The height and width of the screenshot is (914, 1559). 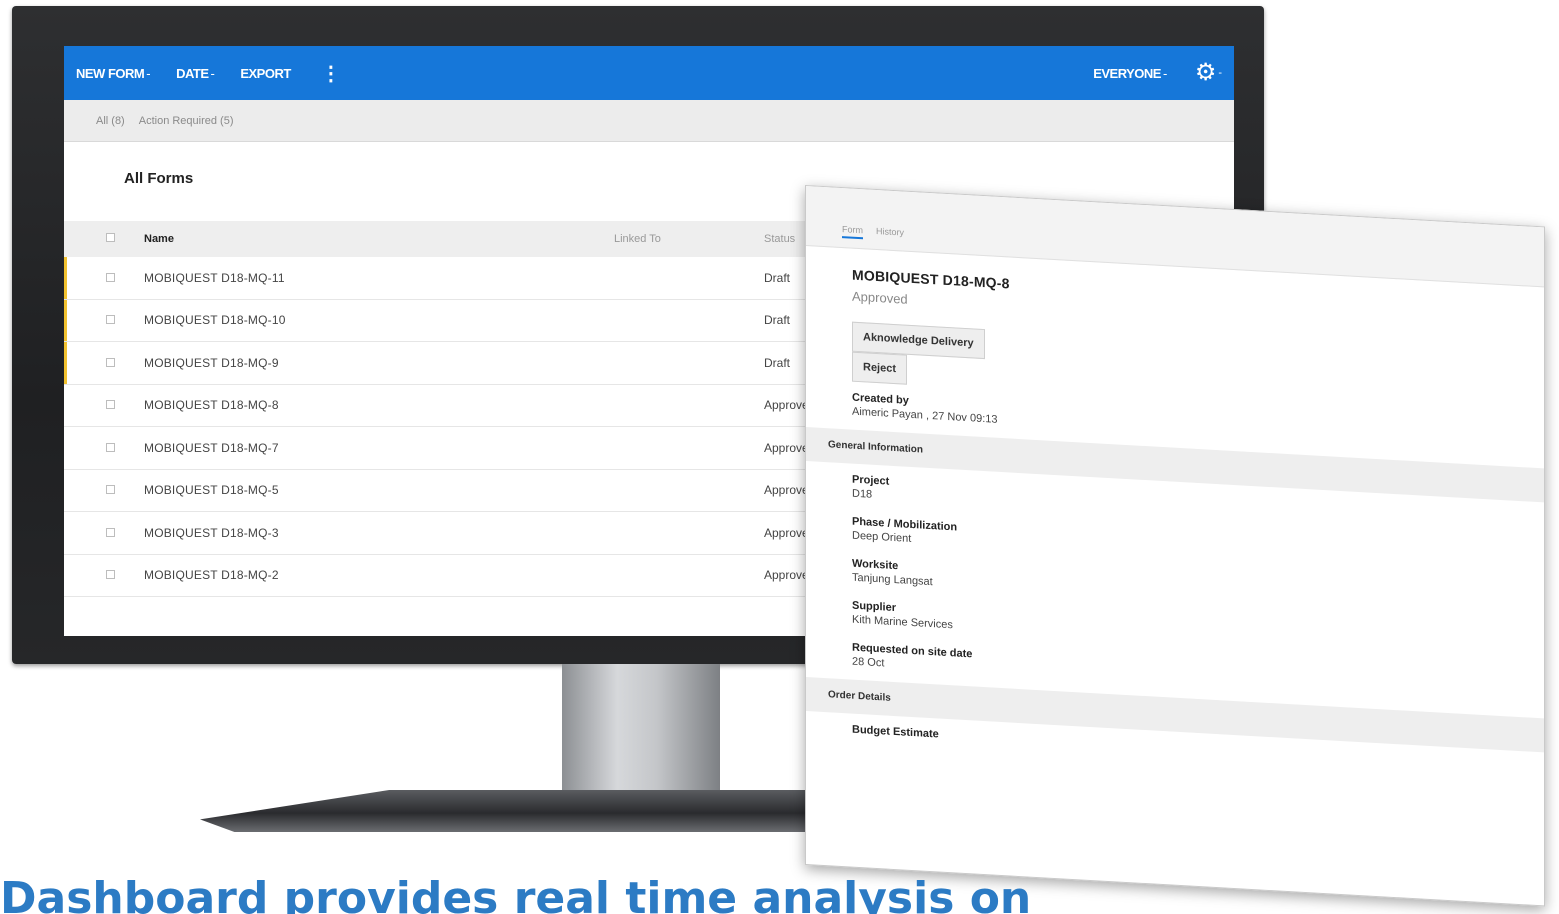 I want to click on new-form-button: NEW FORM -, so click(x=113, y=73).